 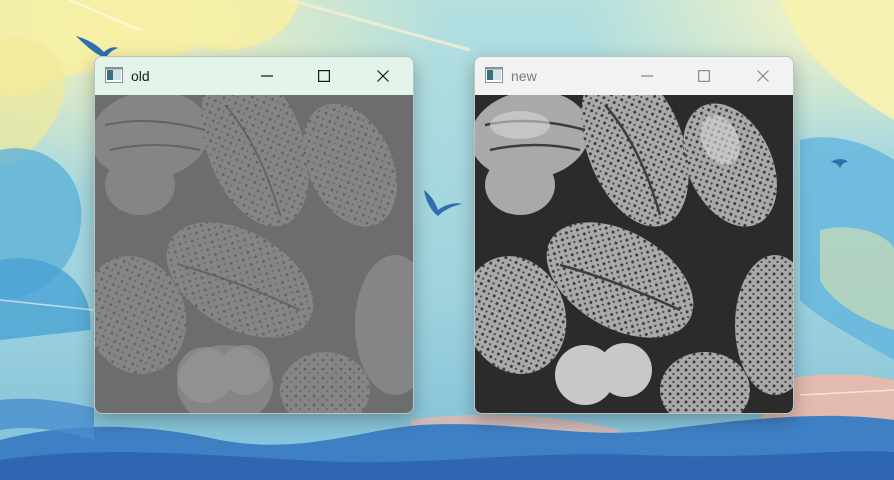 I want to click on title-bar: old, so click(x=254, y=76).